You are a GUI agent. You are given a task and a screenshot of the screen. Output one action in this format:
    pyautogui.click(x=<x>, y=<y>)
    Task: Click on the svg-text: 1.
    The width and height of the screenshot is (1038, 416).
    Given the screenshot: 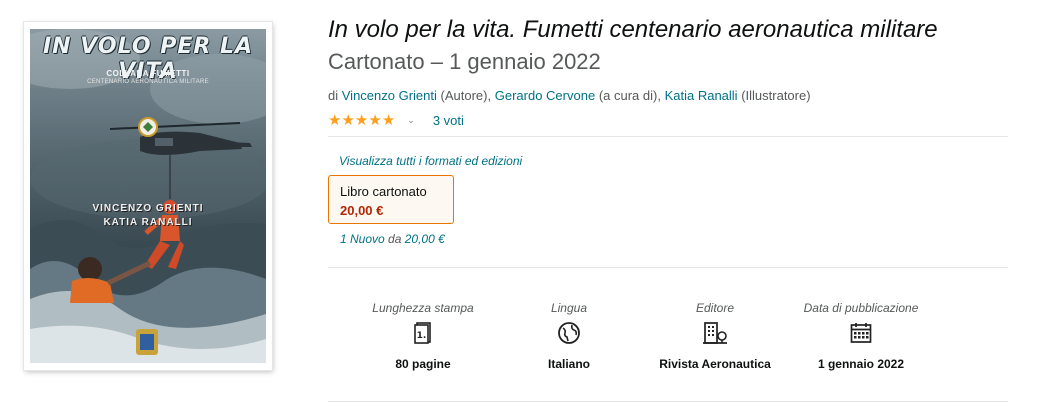 What is the action you would take?
    pyautogui.click(x=422, y=336)
    